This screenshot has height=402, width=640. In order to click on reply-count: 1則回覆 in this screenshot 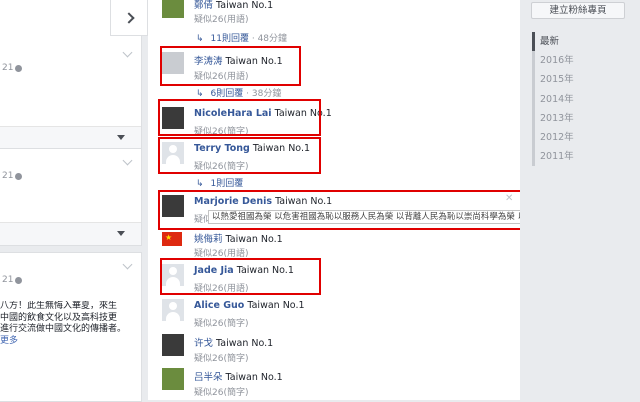, I will do `click(227, 184)`.